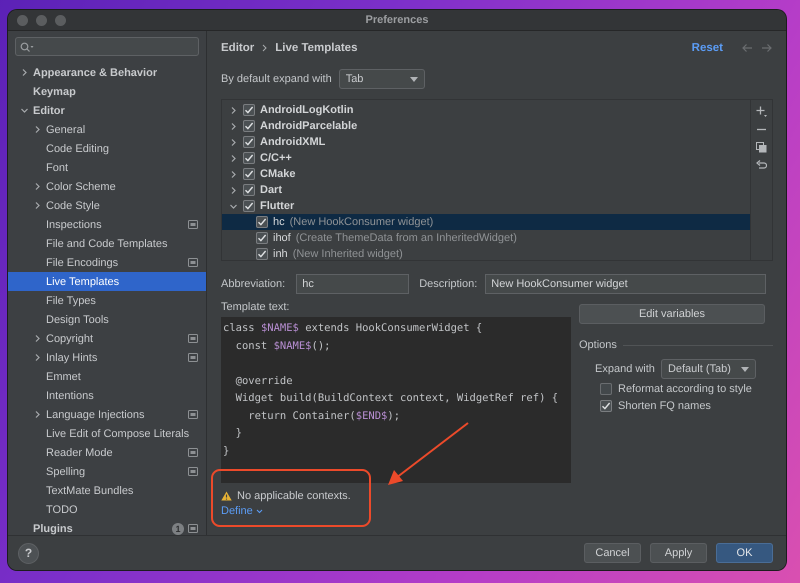 The image size is (800, 583). I want to click on window-title: Preferences, so click(397, 20).